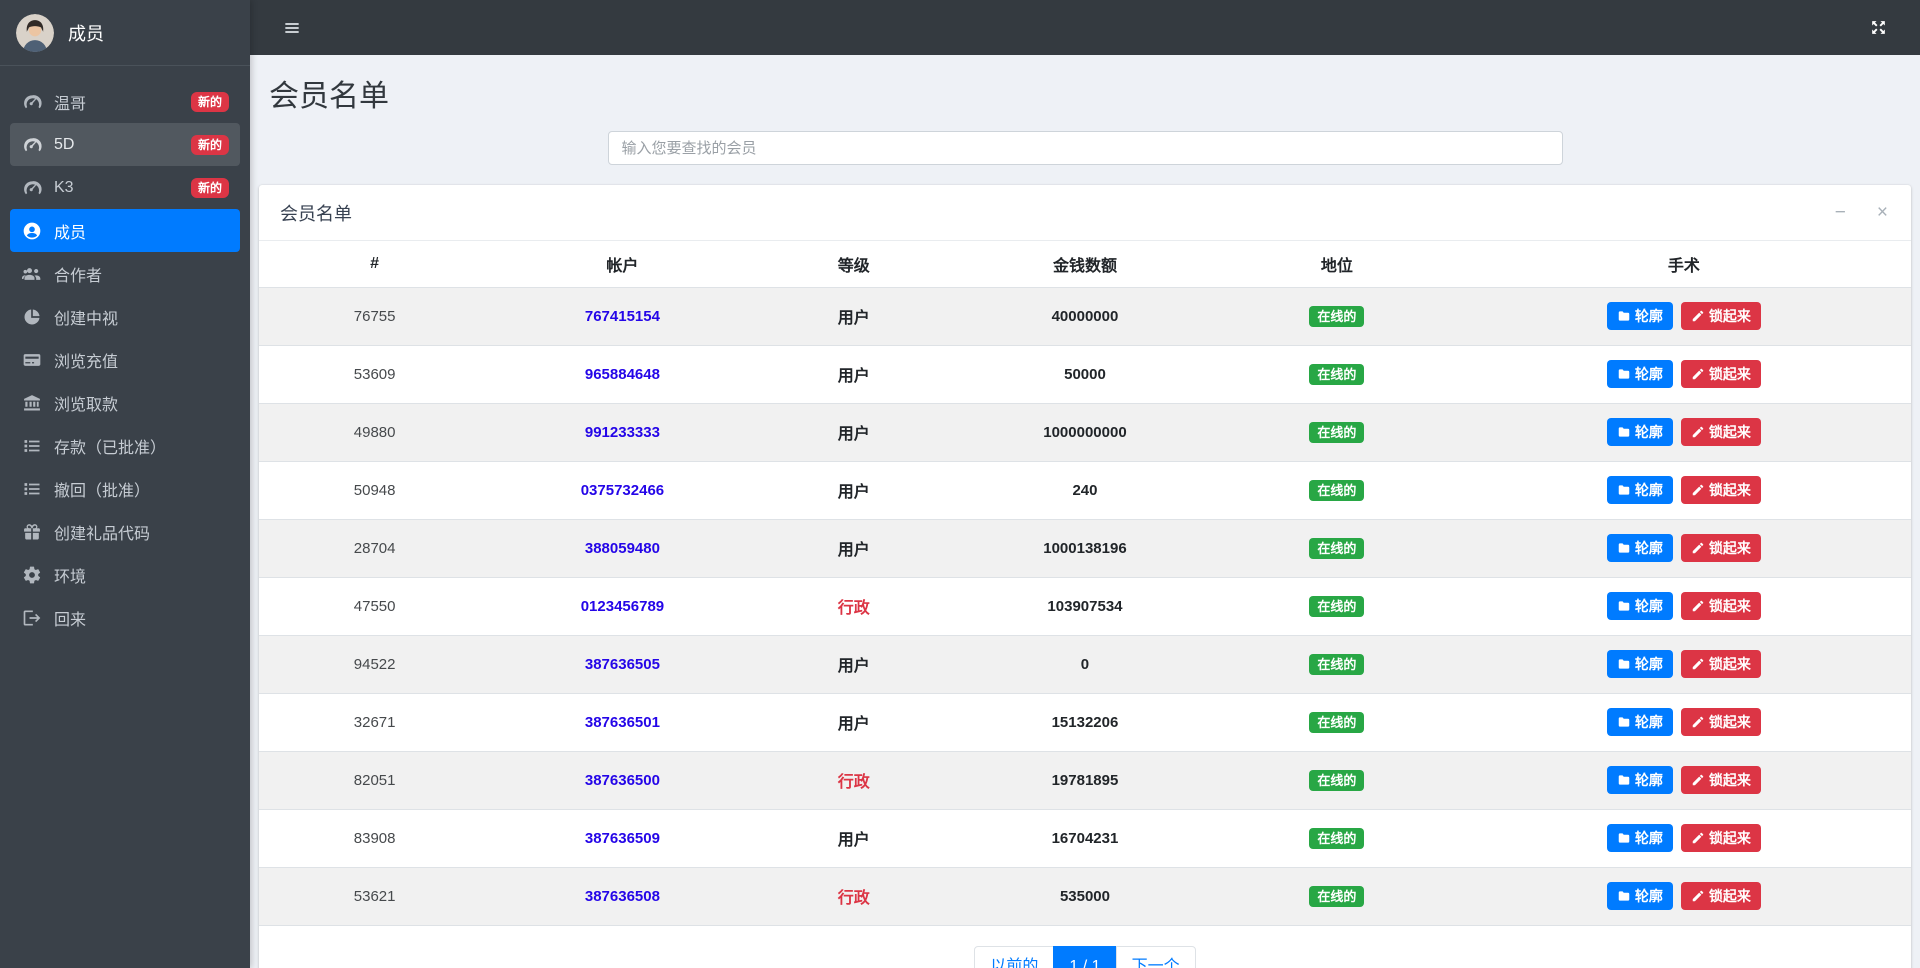  Describe the element at coordinates (1085, 374) in the screenshot. I see `table-row: 53609 965884648 用户 50000 在线的 轮廓 锁起来` at that location.